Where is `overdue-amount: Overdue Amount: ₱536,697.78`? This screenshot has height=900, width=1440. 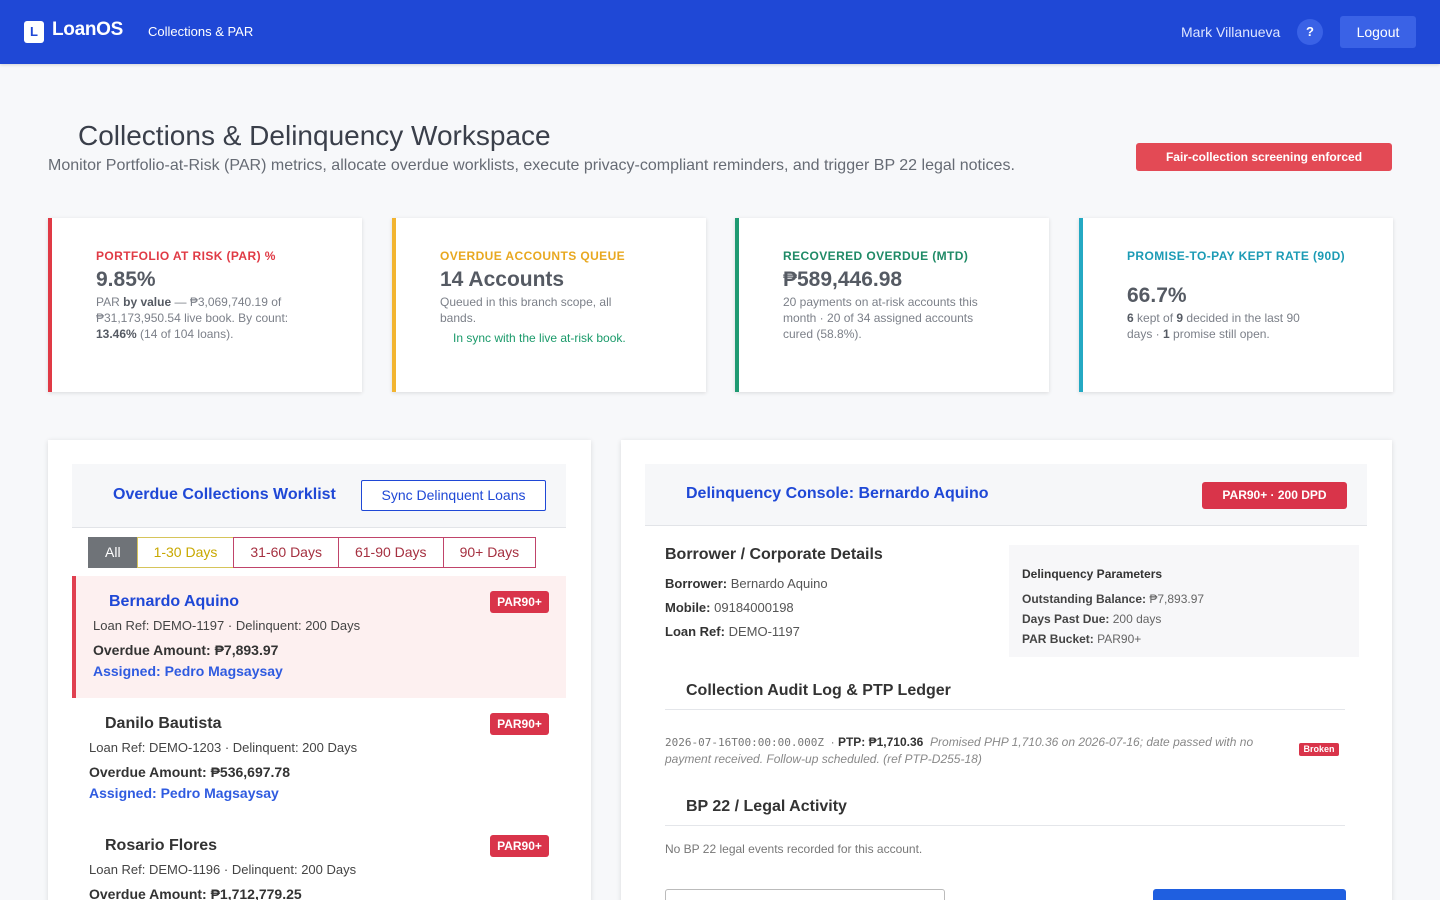
overdue-amount: Overdue Amount: ₱536,697.78 is located at coordinates (190, 772).